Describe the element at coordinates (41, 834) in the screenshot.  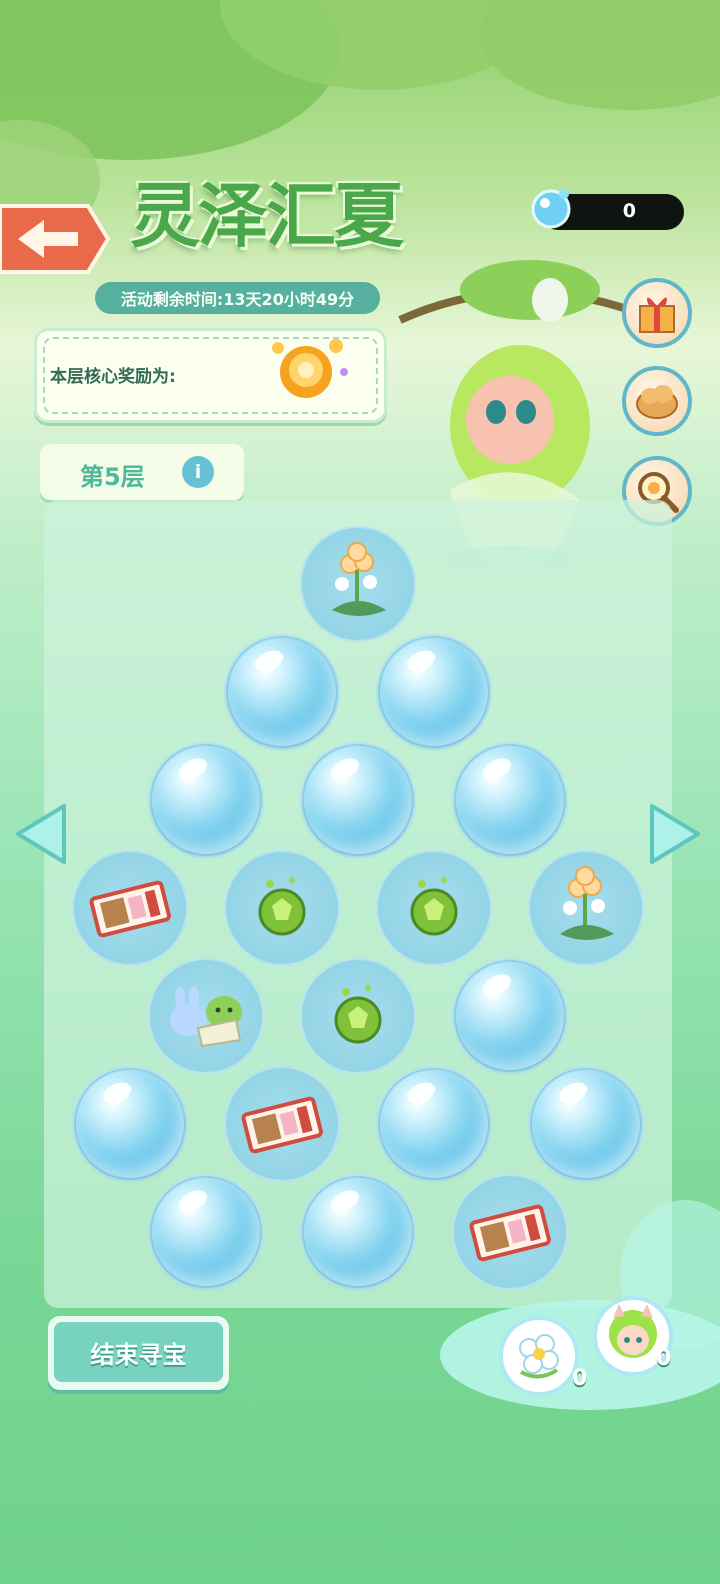
I see `previous-floor-arrow-button` at that location.